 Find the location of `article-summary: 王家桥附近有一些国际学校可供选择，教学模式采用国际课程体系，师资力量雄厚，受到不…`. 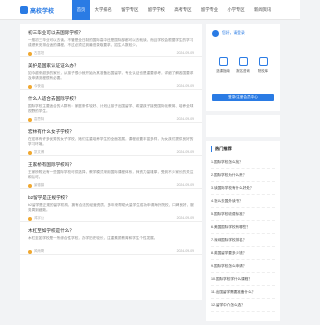

article-summary: 王家桥附近有一些国际学校可供选择，教学模式采用国际课程体系，师资力量雄厚，受到不… is located at coordinates (111, 174).